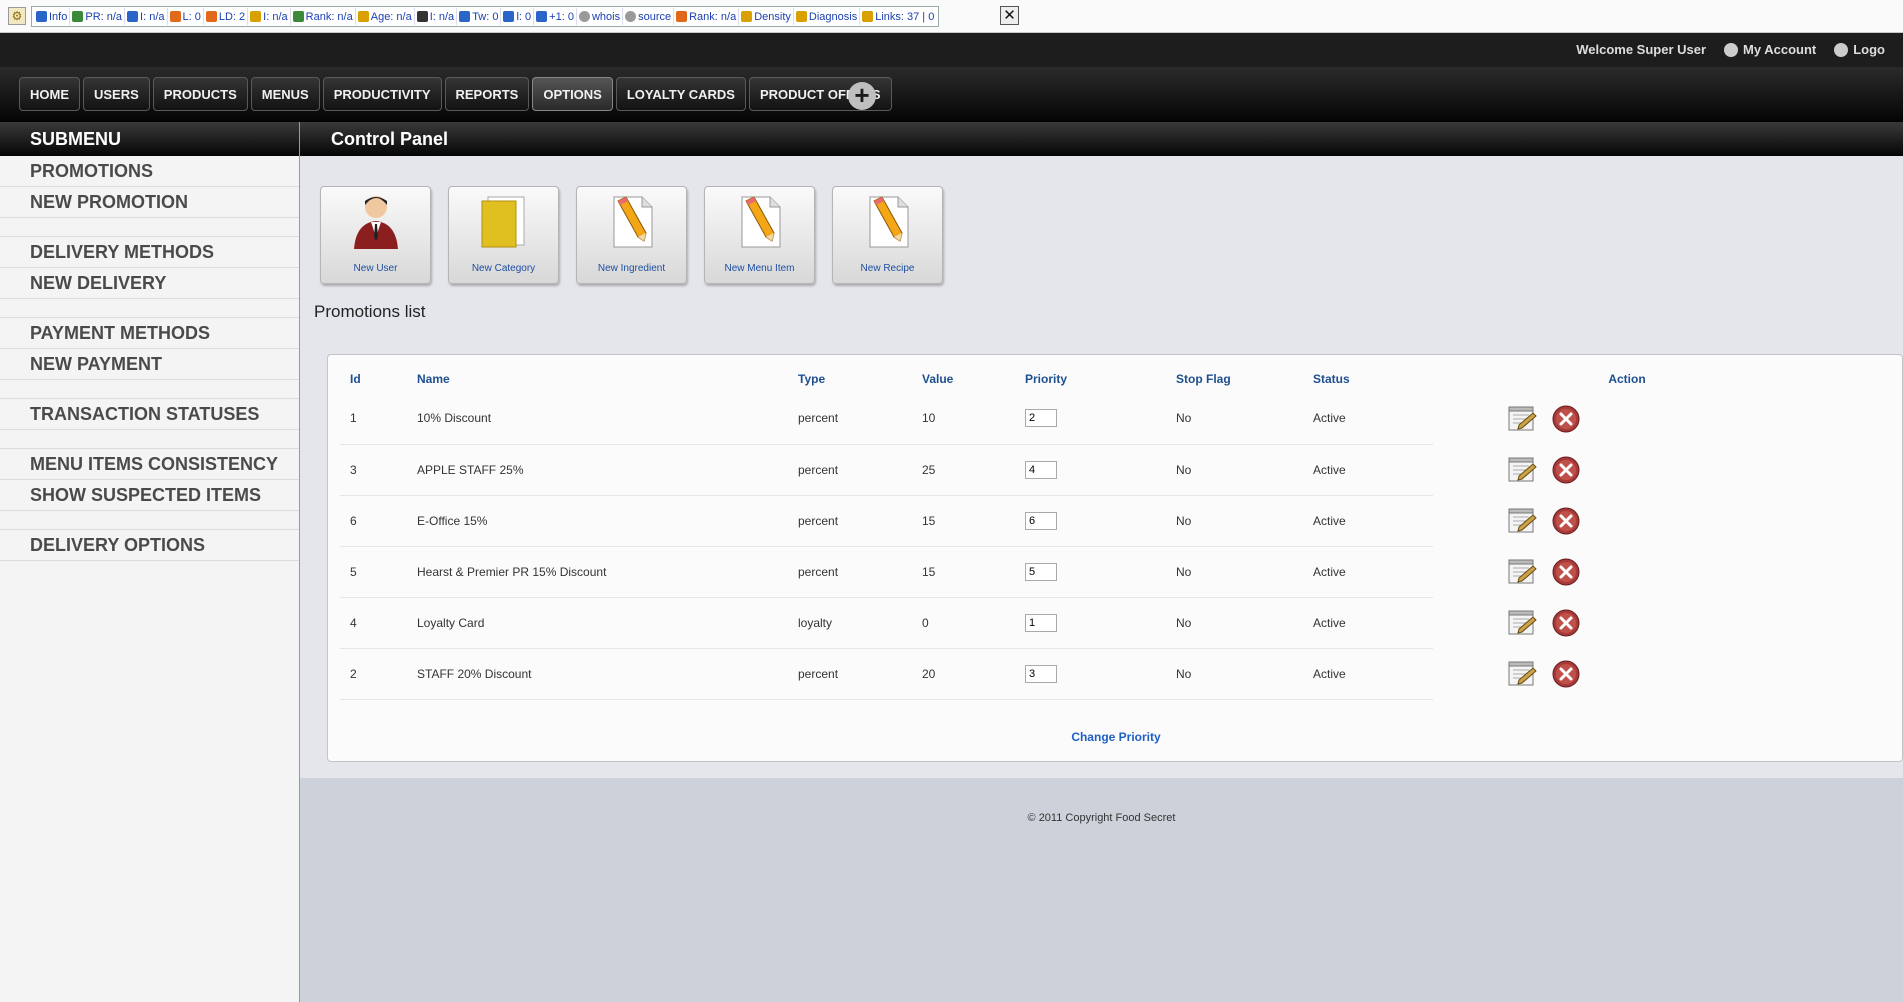 The width and height of the screenshot is (1903, 1002). Describe the element at coordinates (759, 268) in the screenshot. I see `quick-icon-label: New Menu Item` at that location.